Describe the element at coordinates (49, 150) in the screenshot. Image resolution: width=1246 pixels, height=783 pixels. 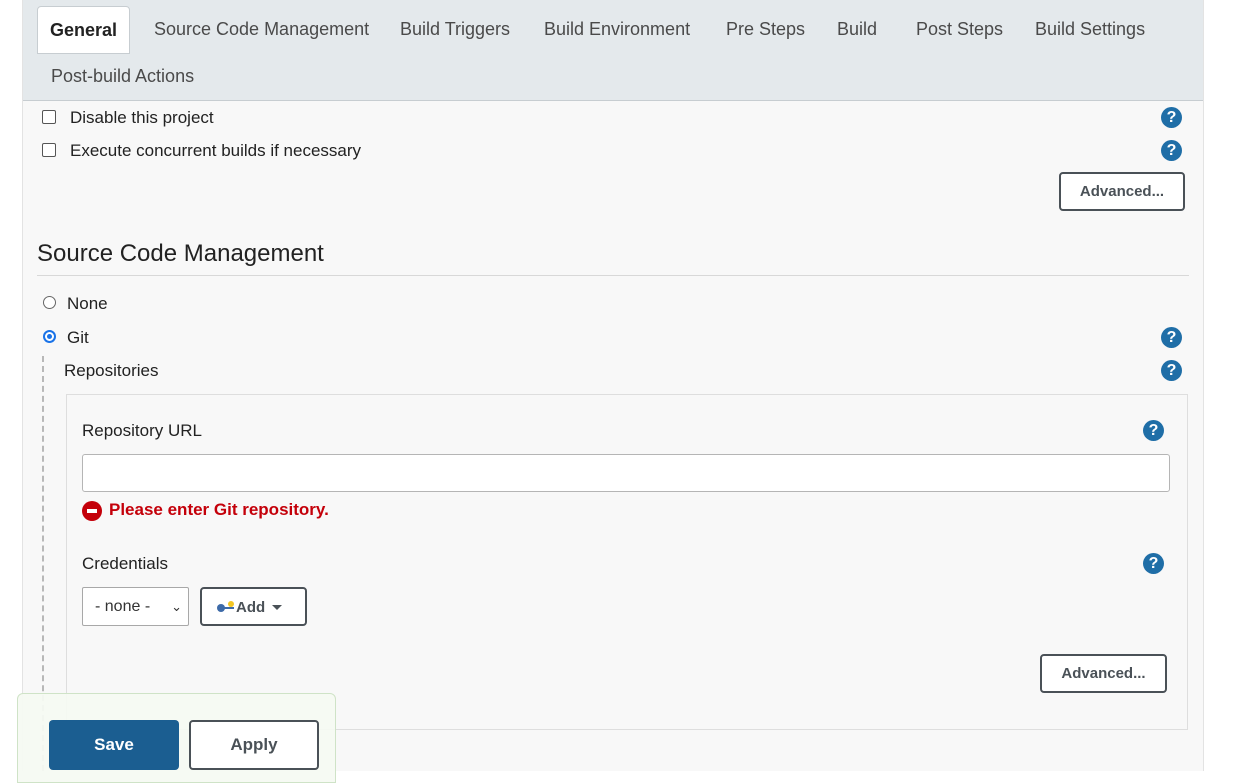
I see `concurrent-builds-checkbox` at that location.